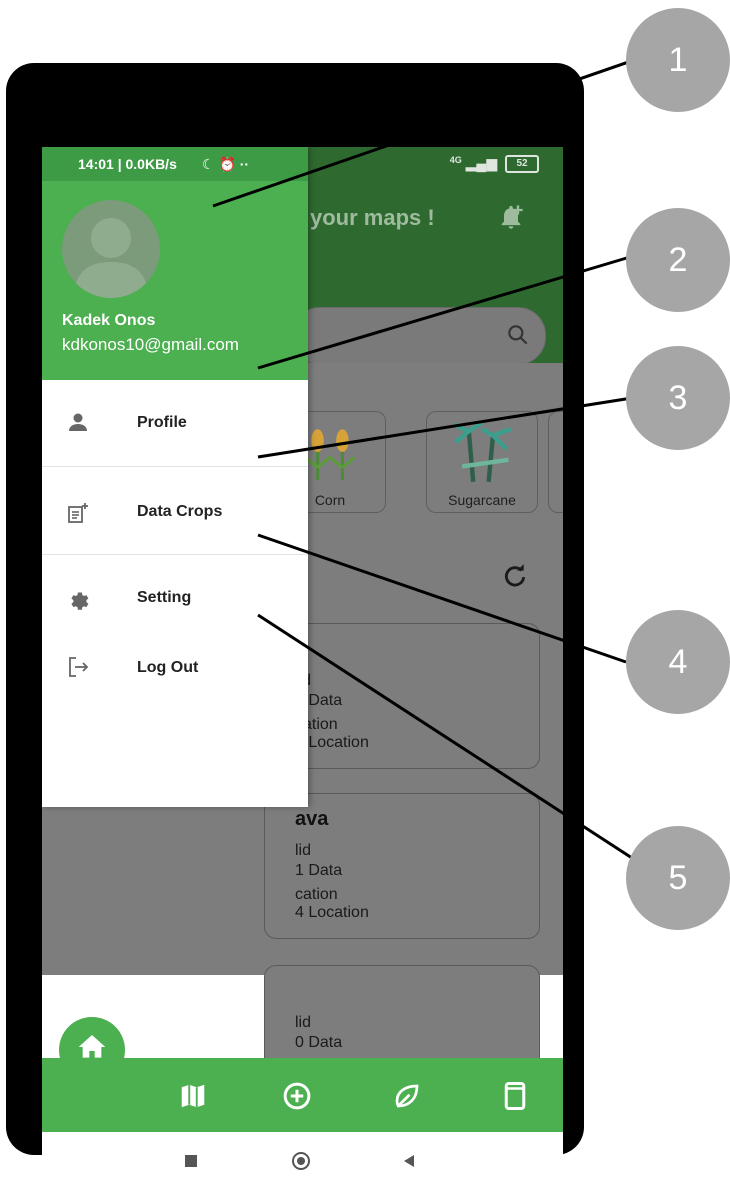 The width and height of the screenshot is (730, 1192). I want to click on callout-4: 4, so click(678, 662).